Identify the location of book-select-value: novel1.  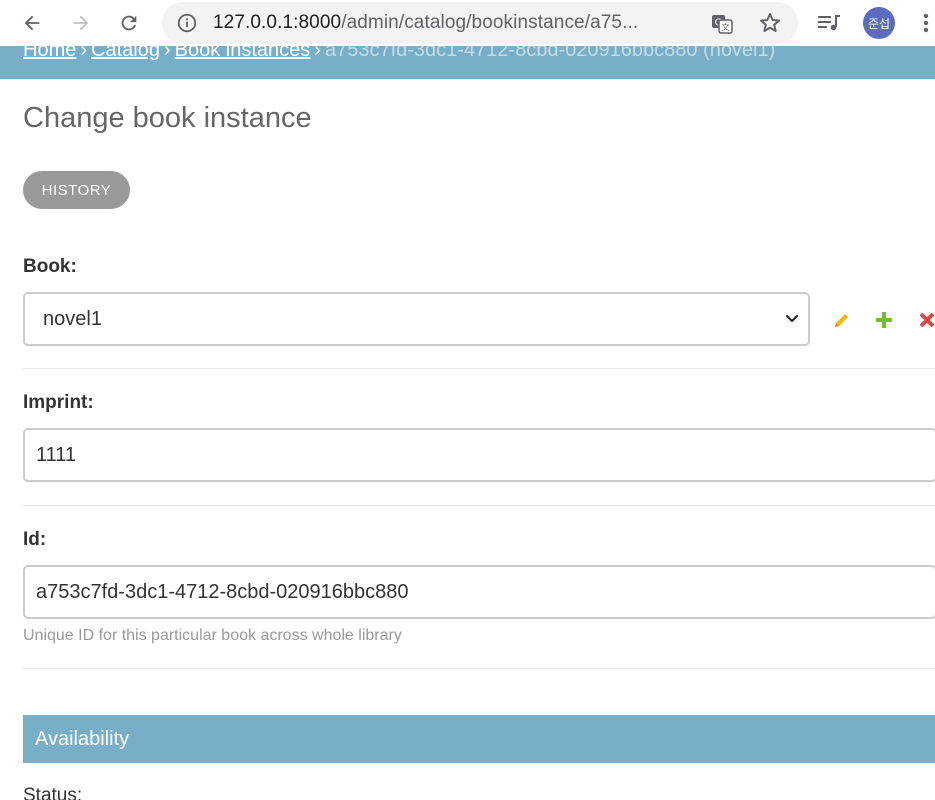
(72, 318).